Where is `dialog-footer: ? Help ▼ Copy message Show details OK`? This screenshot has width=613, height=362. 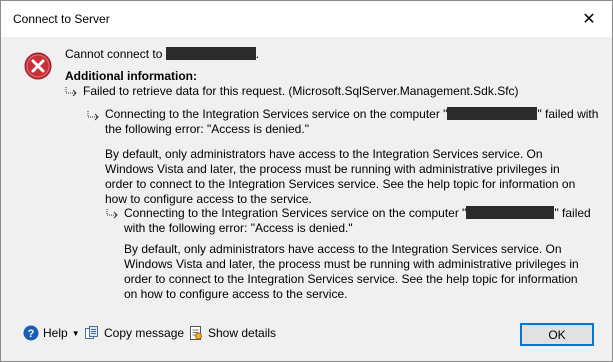
dialog-footer: ? Help ▼ Copy message Show details OK is located at coordinates (306, 336).